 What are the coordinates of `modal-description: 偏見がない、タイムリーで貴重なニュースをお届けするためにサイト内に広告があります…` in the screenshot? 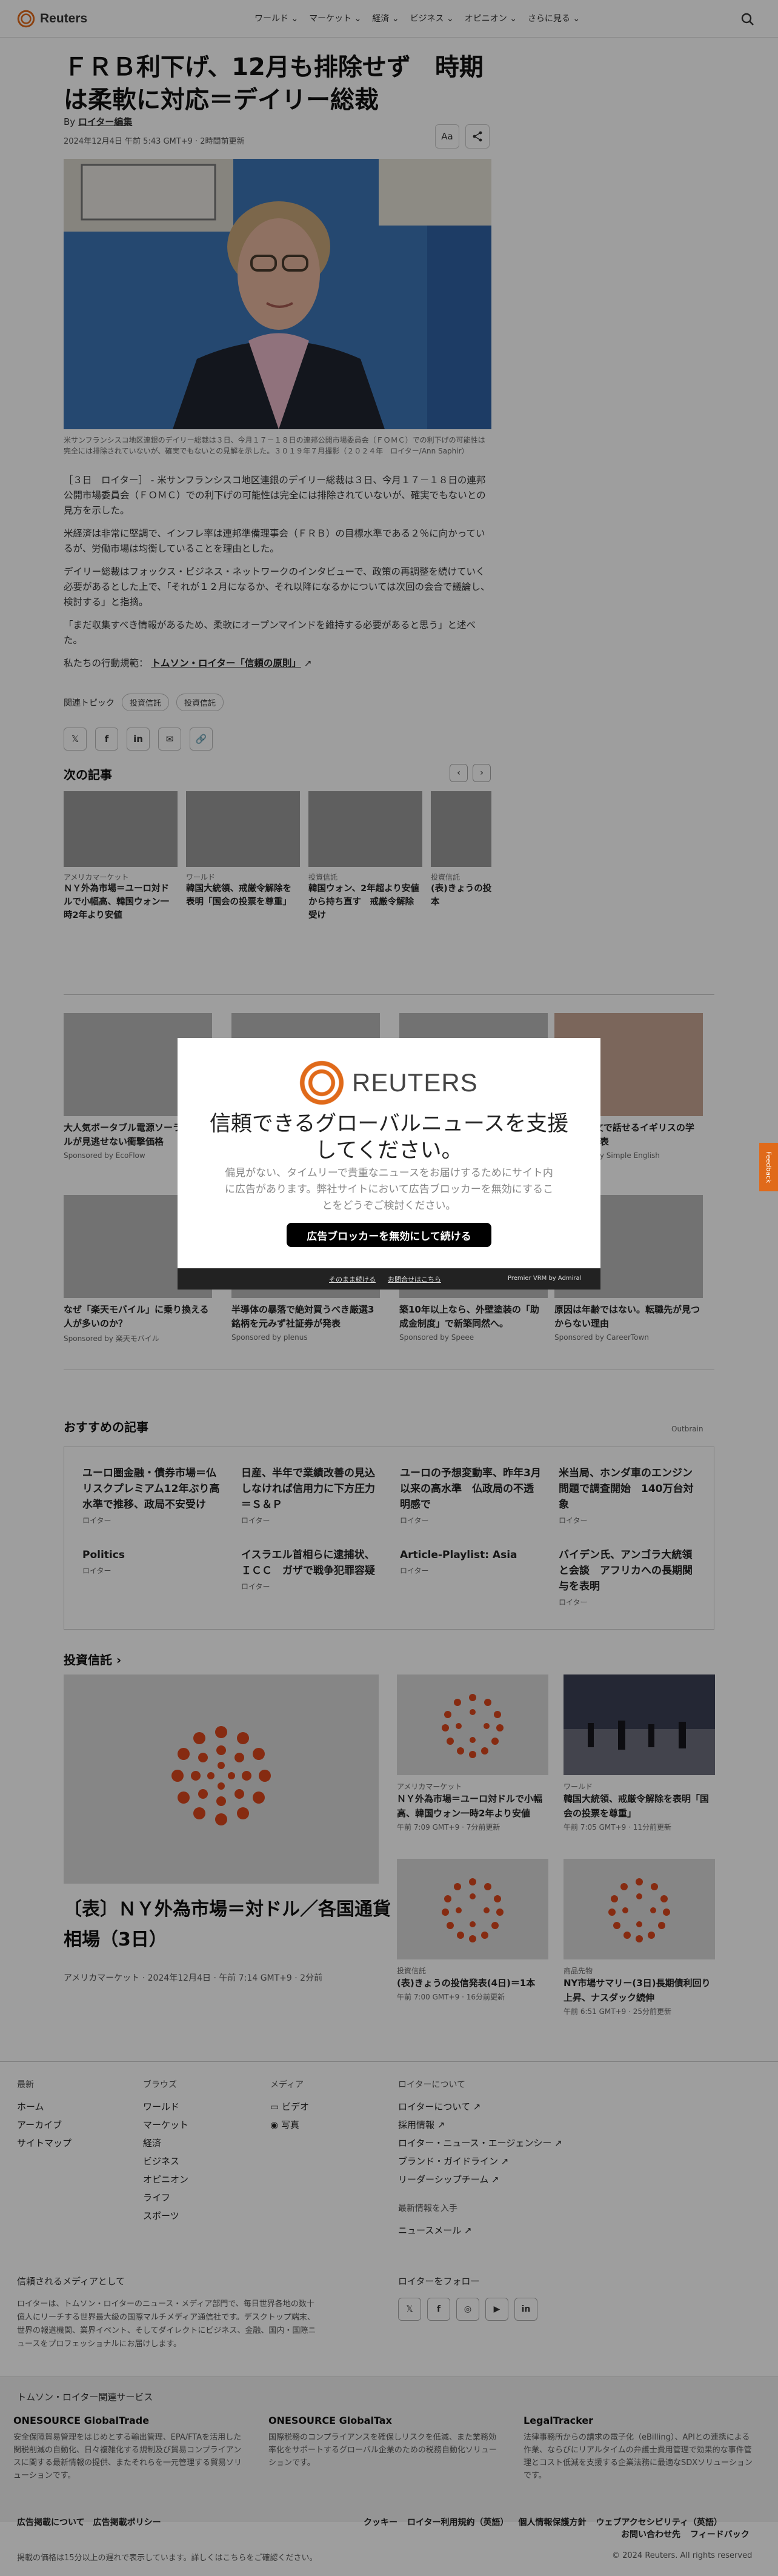 It's located at (389, 1189).